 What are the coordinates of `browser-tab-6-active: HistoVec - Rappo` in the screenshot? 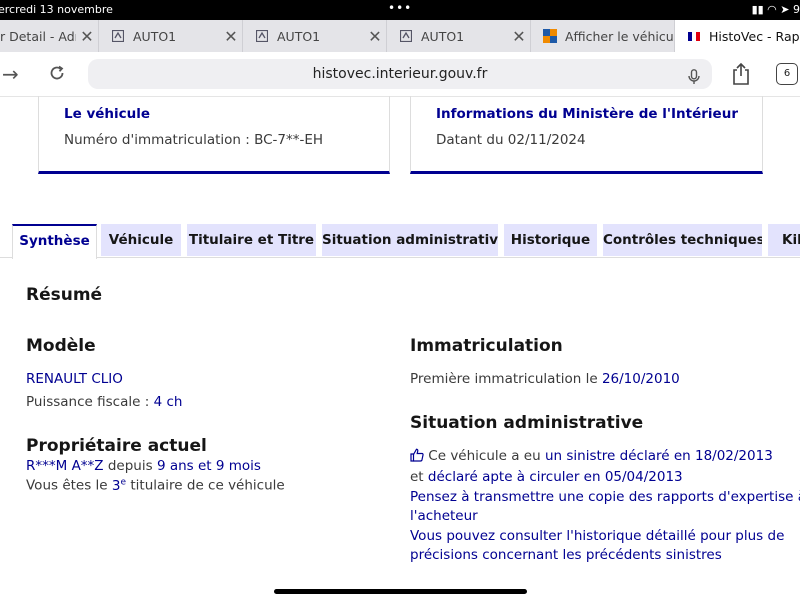 It's located at (737, 36).